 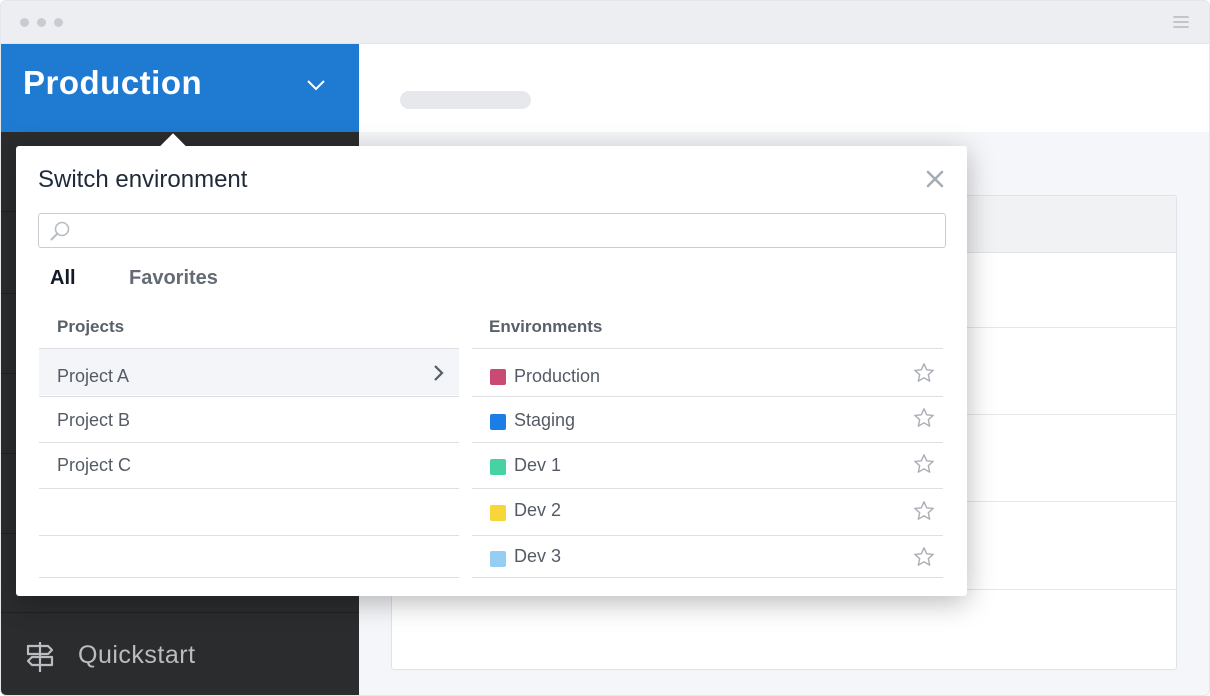 I want to click on close-icon, so click(x=935, y=179).